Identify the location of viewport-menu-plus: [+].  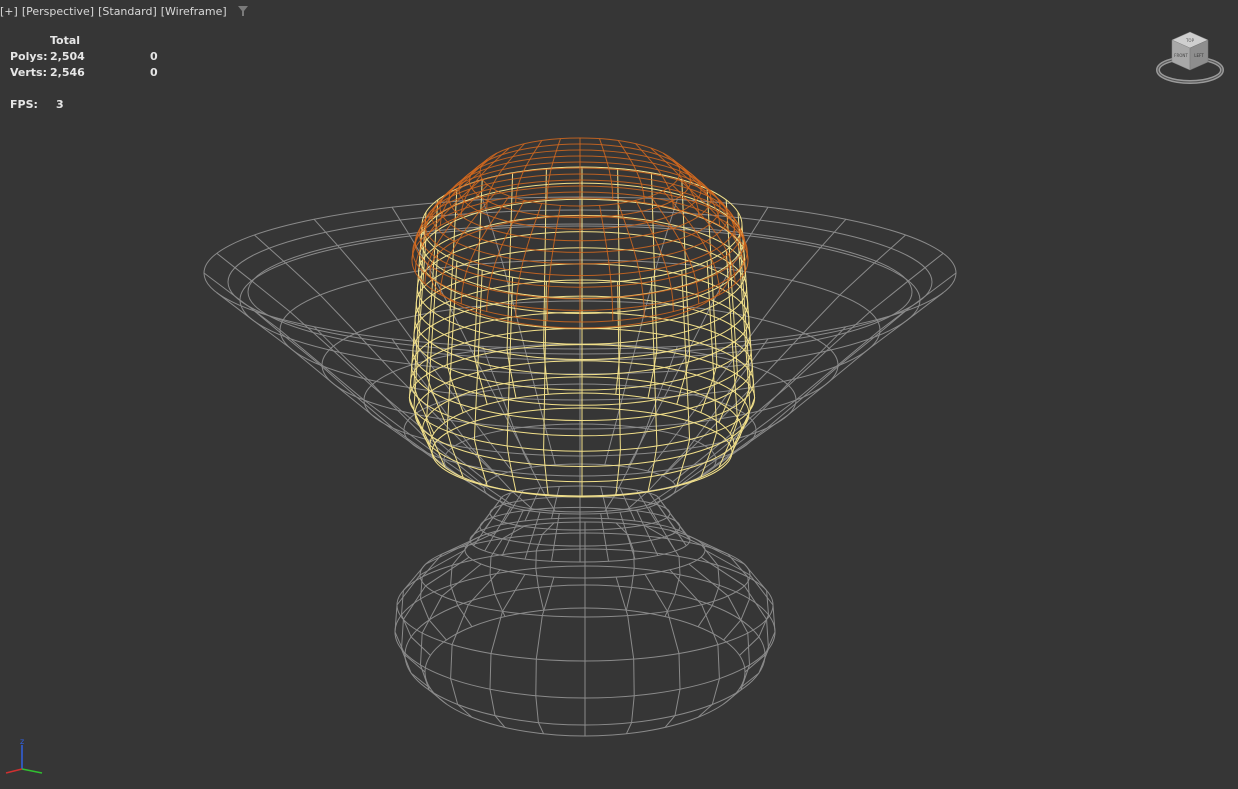
(9, 11).